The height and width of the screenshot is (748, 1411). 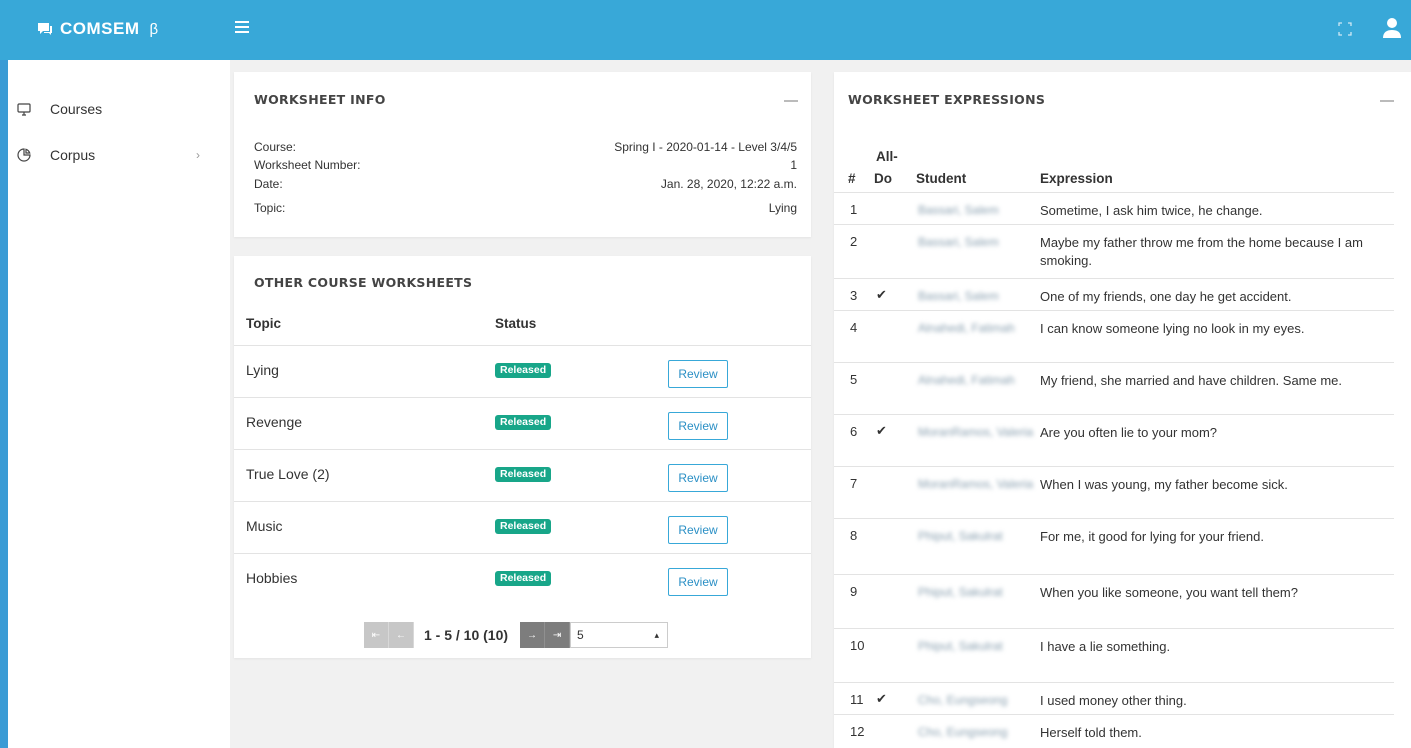 I want to click on row-number: 12, so click(x=857, y=731).